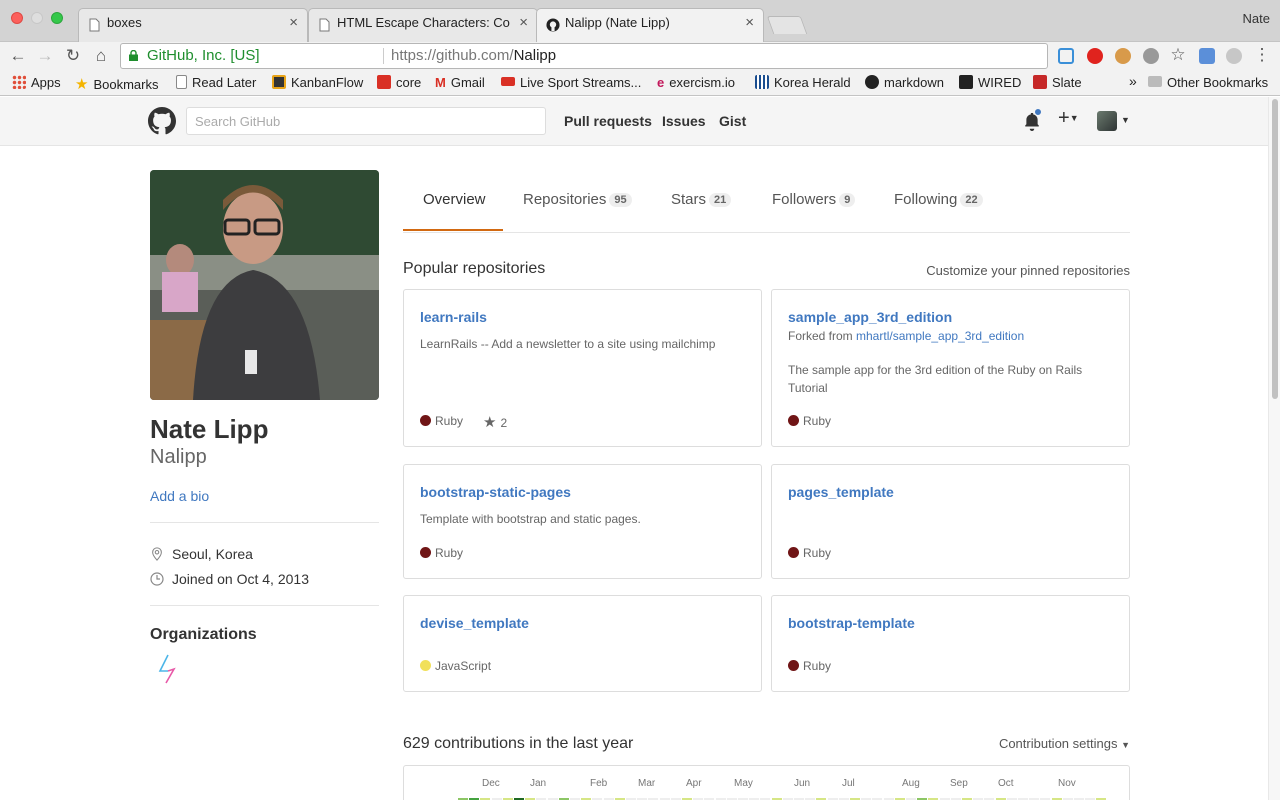 The image size is (1280, 800). What do you see at coordinates (1040, 82) in the screenshot?
I see `slate-icon` at bounding box center [1040, 82].